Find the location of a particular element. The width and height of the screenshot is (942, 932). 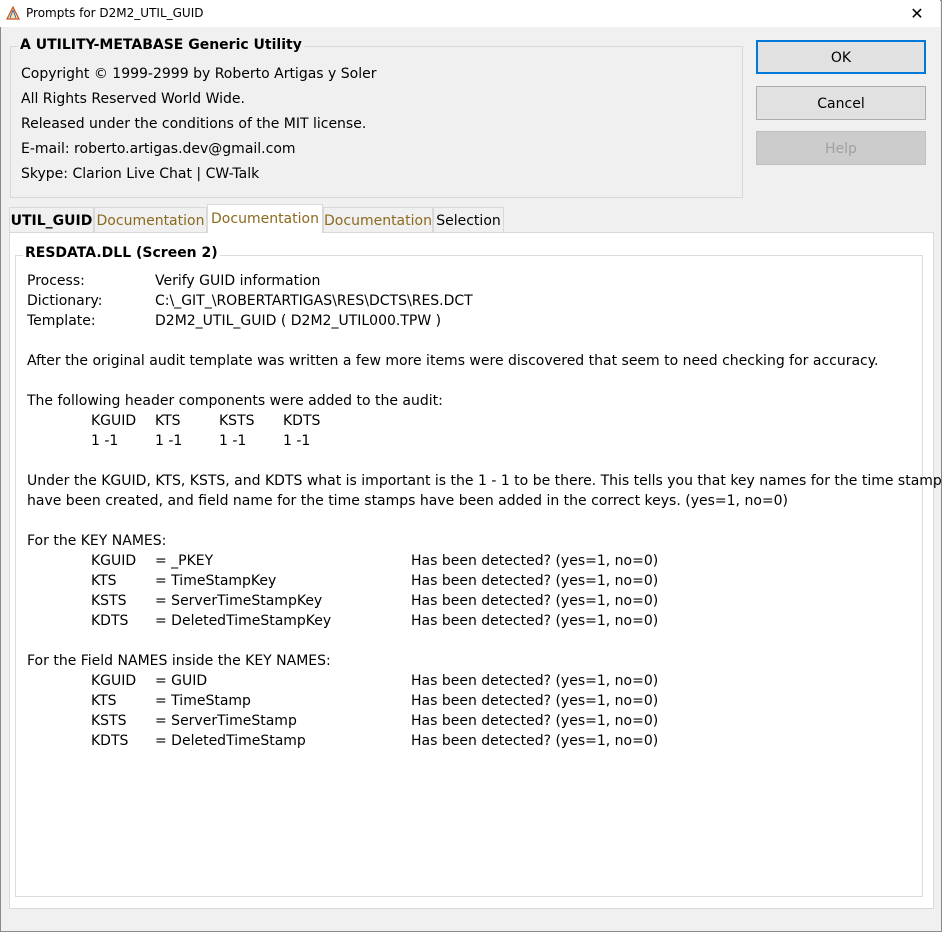

field-name-code: KTS is located at coordinates (104, 701).